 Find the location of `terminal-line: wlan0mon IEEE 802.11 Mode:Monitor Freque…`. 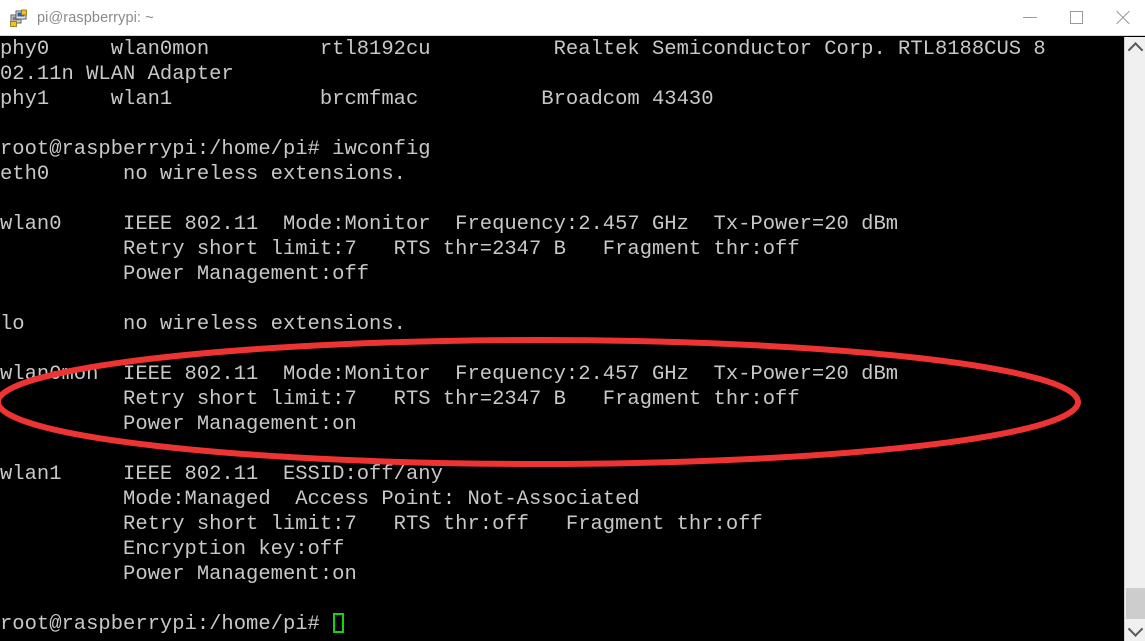

terminal-line: wlan0mon IEEE 802.11 Mode:Monitor Freque… is located at coordinates (449, 374).